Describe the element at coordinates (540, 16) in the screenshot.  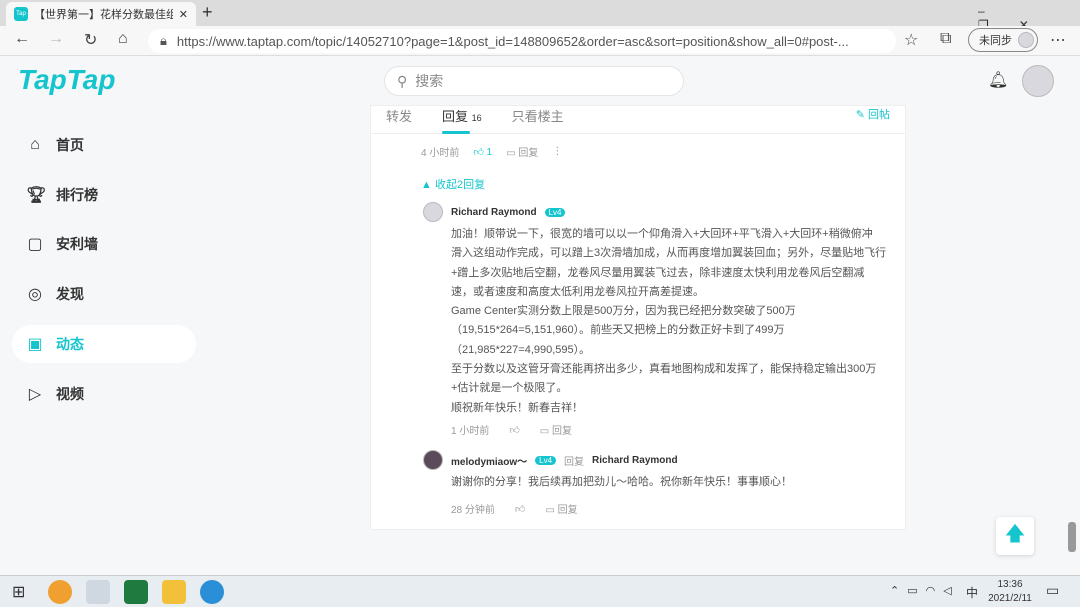
I see `browser-tab-bar: Tap 【世界第一】花样分数最佳组合 ✕ + –❐✕` at that location.